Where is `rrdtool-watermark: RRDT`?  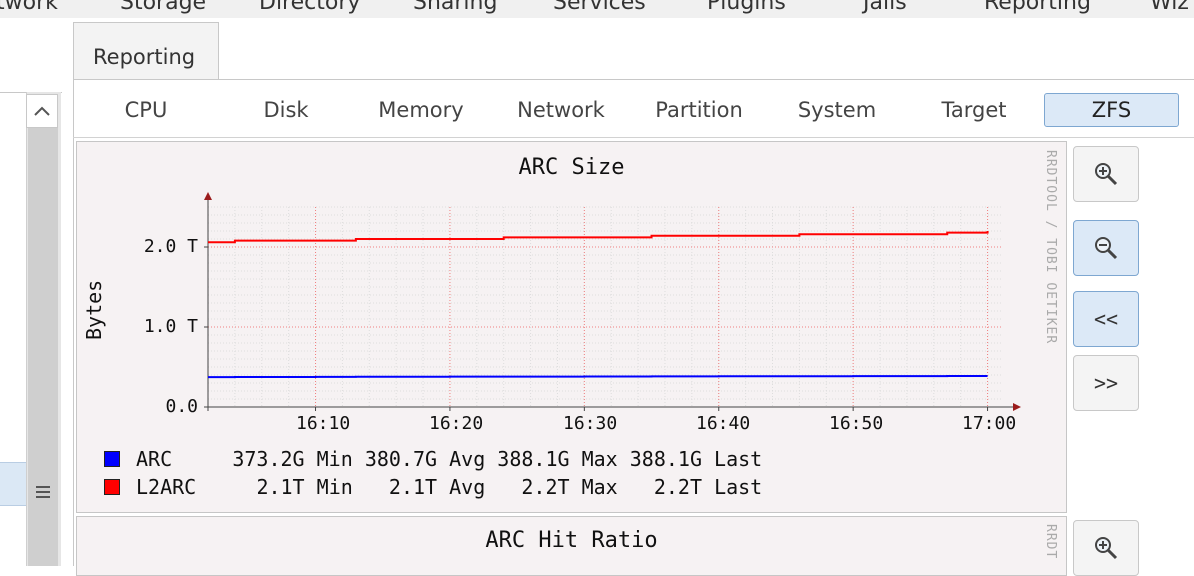 rrdtool-watermark: RRDT is located at coordinates (1050, 542).